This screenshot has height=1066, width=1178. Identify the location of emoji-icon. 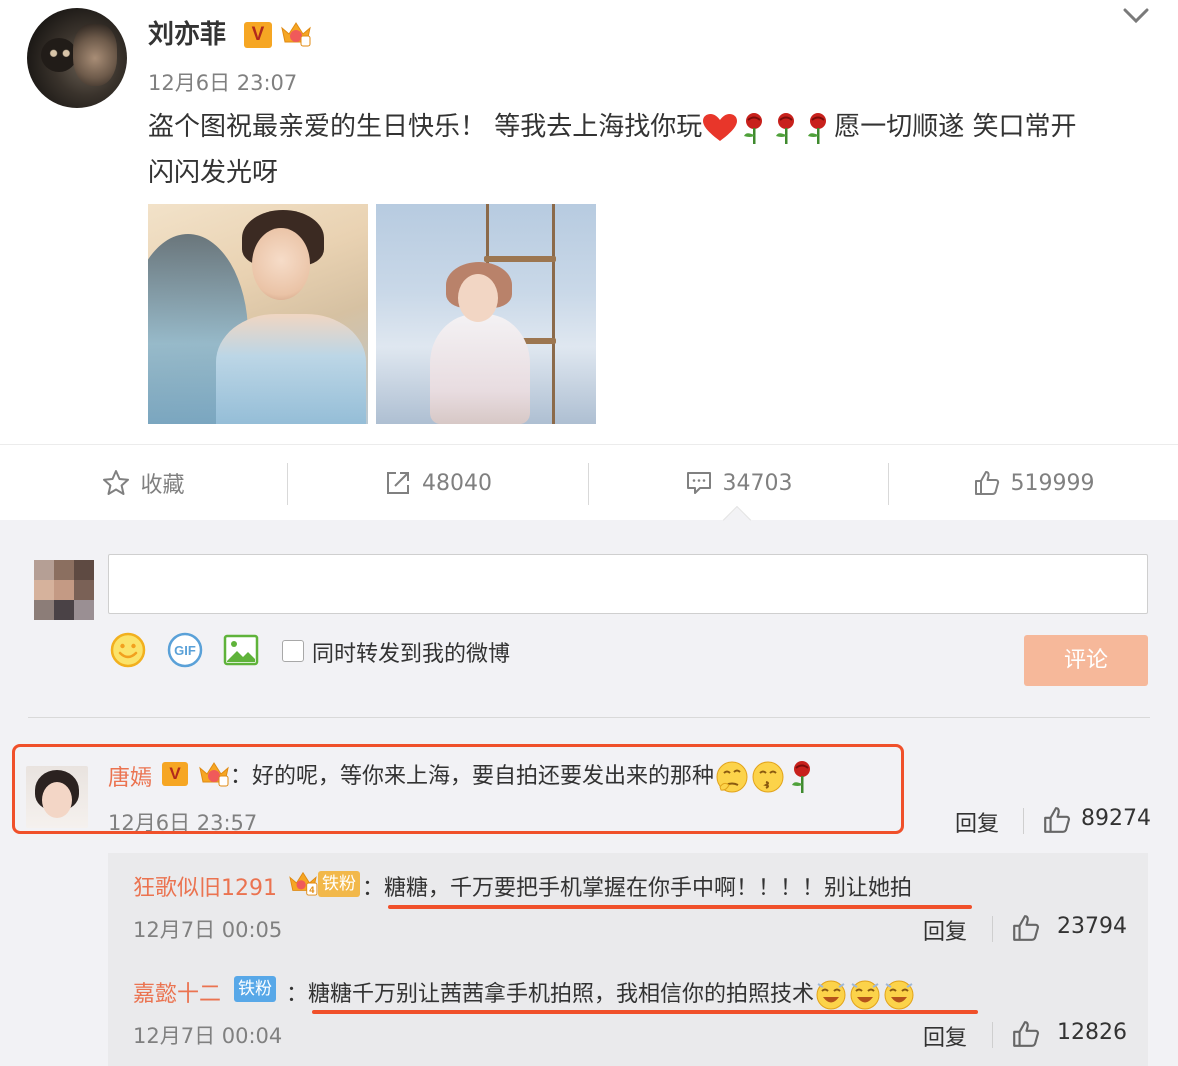
(128, 650).